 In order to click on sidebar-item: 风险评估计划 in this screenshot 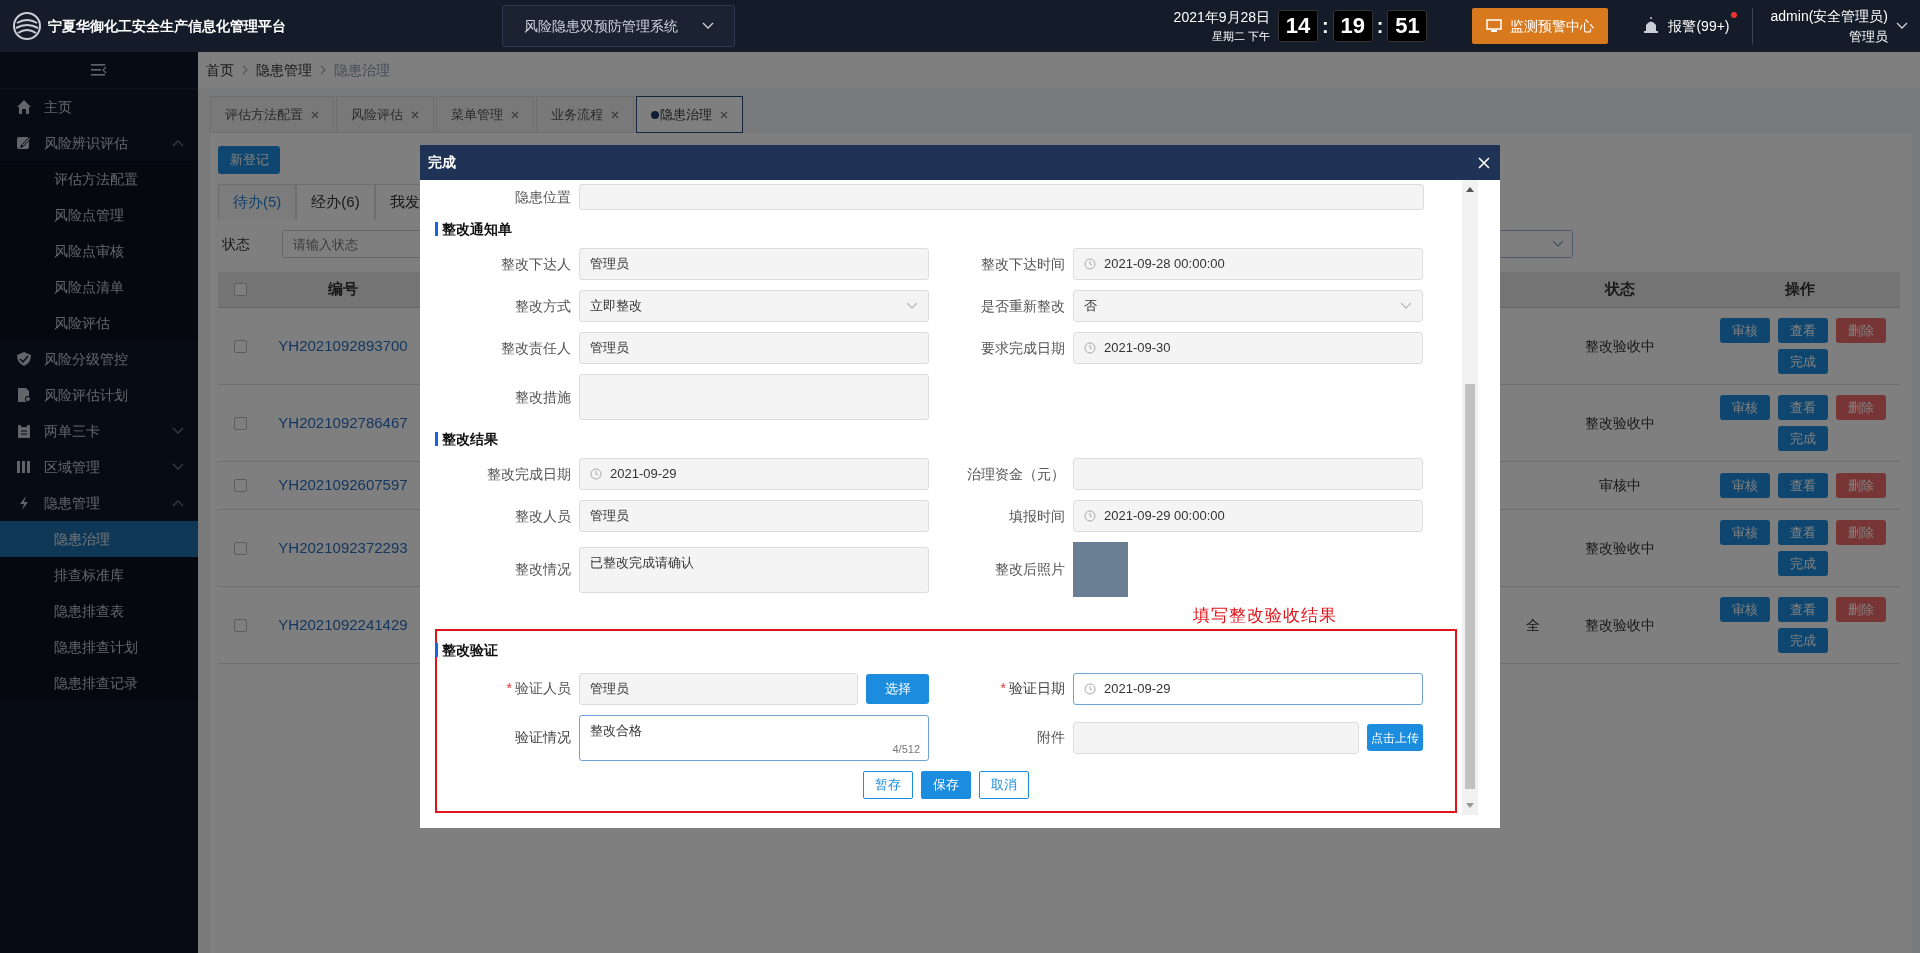, I will do `click(99, 395)`.